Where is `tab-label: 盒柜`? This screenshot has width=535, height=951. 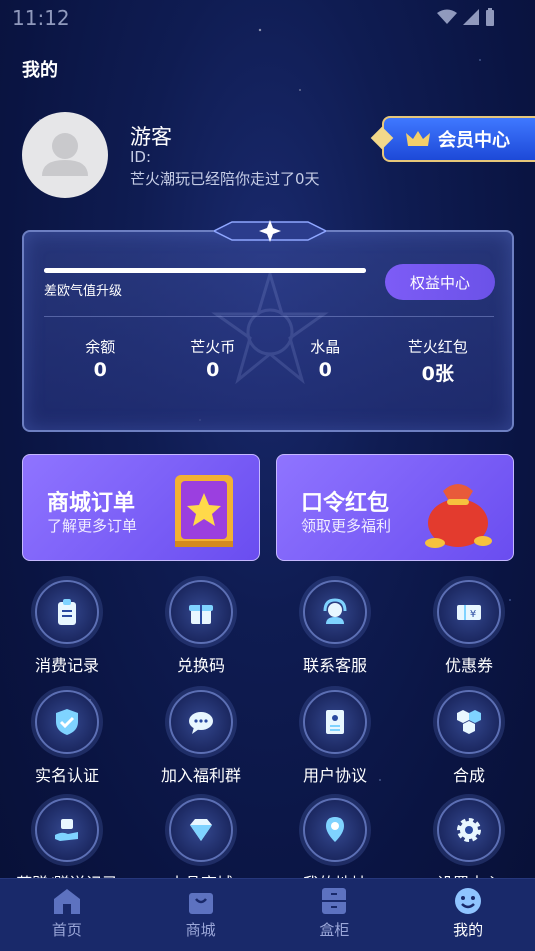 tab-label: 盒柜 is located at coordinates (334, 930).